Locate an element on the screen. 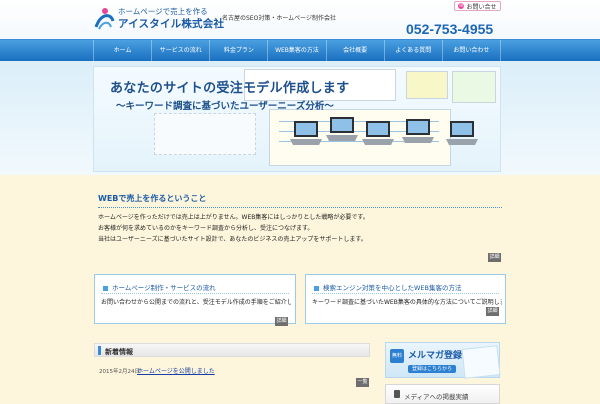 The image size is (600, 404). intro-more-button: 詳細 is located at coordinates (494, 257).